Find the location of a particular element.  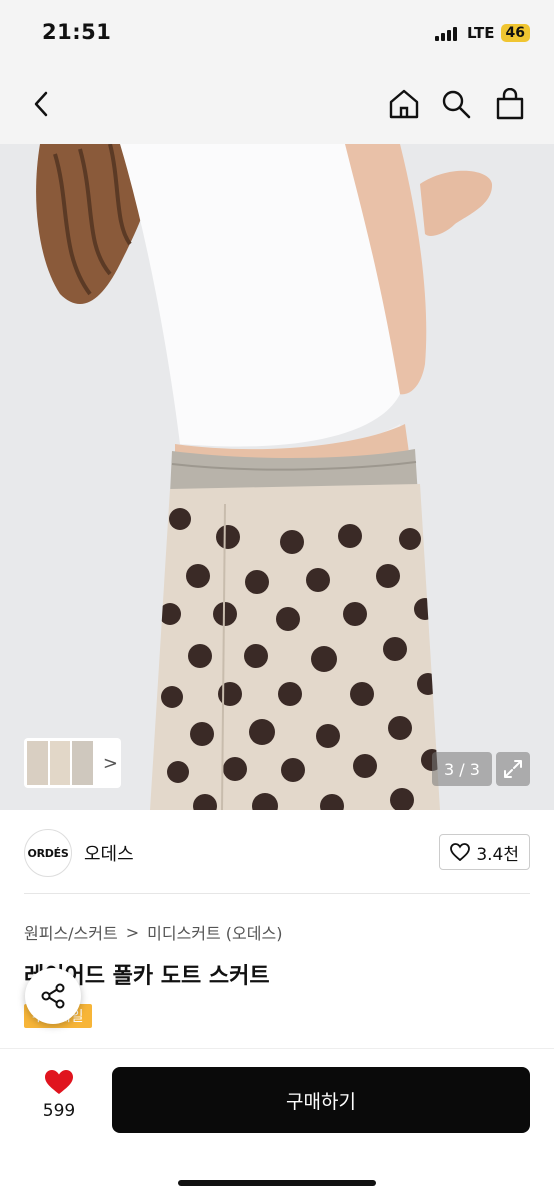

shop-logo: ORDÉS is located at coordinates (48, 853).